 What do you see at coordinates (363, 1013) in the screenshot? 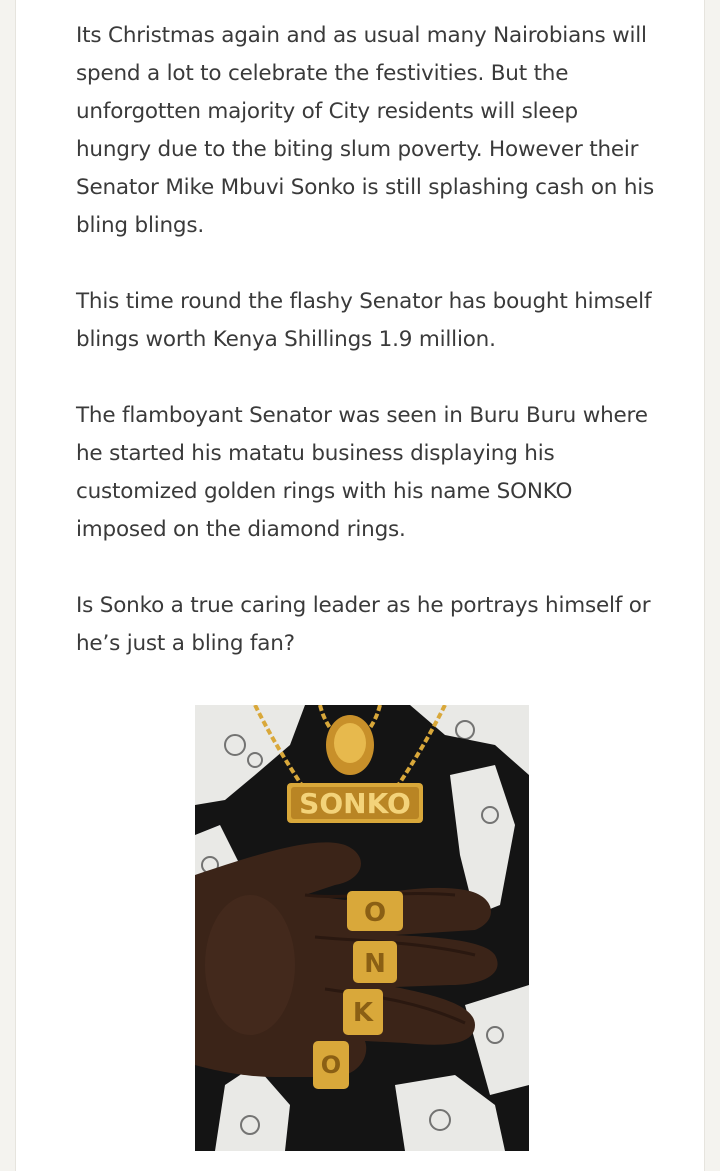
I see `ring-letter-k: K` at bounding box center [363, 1013].